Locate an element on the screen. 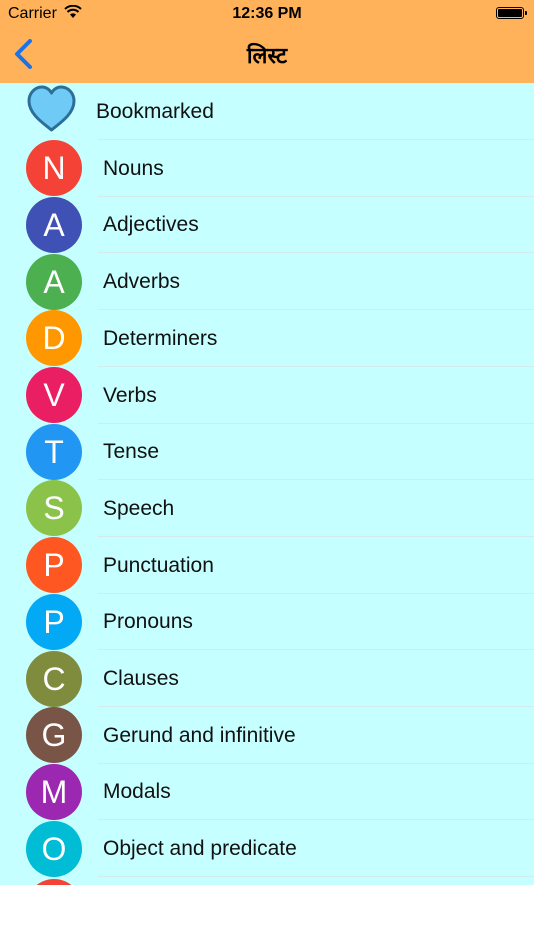  letter-avatar: T is located at coordinates (54, 451).